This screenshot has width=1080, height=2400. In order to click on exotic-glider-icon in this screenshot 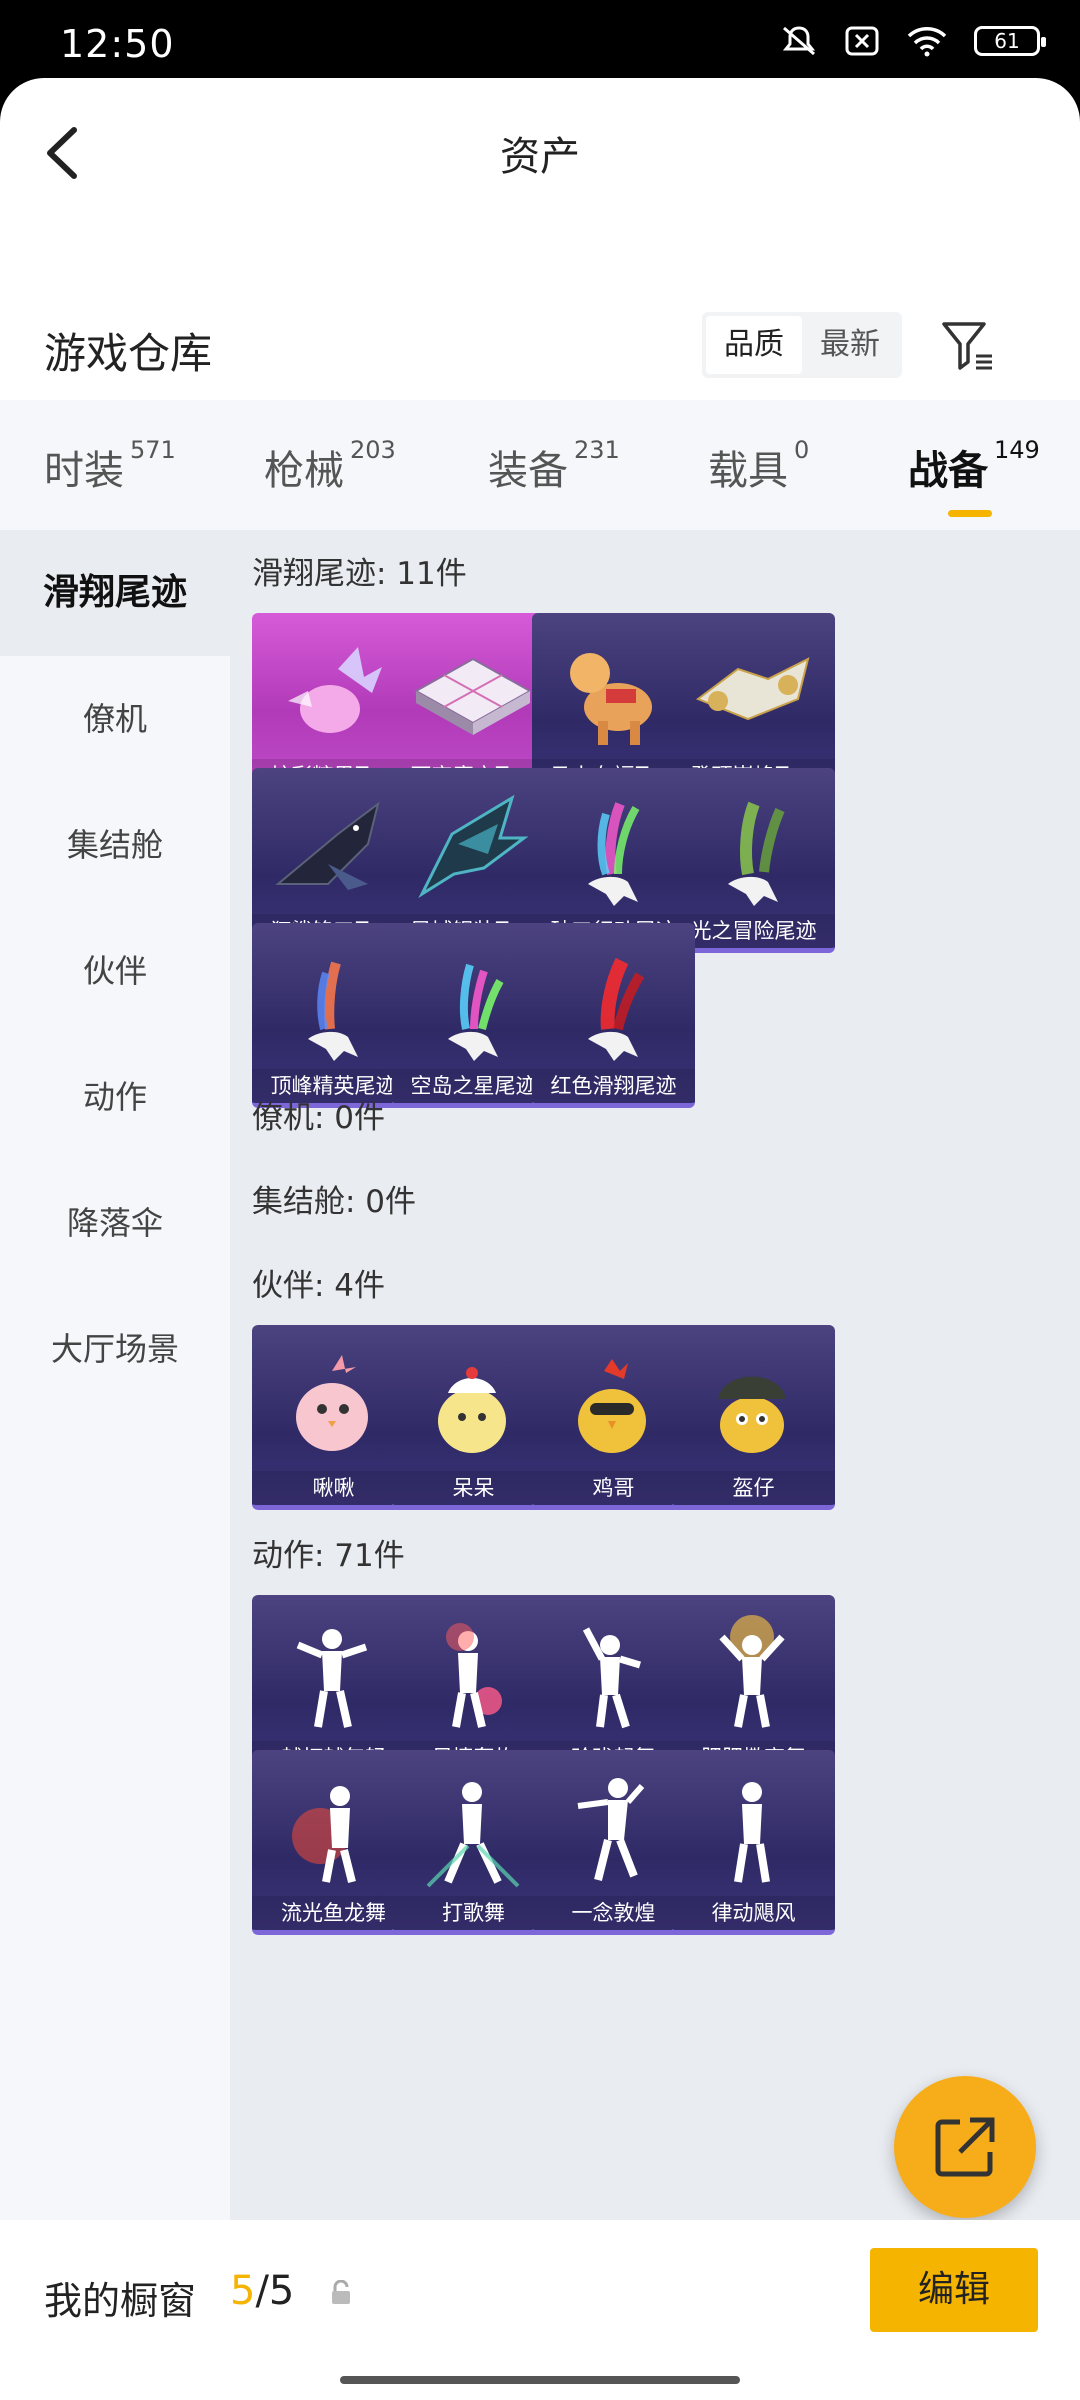, I will do `click(473, 846)`.